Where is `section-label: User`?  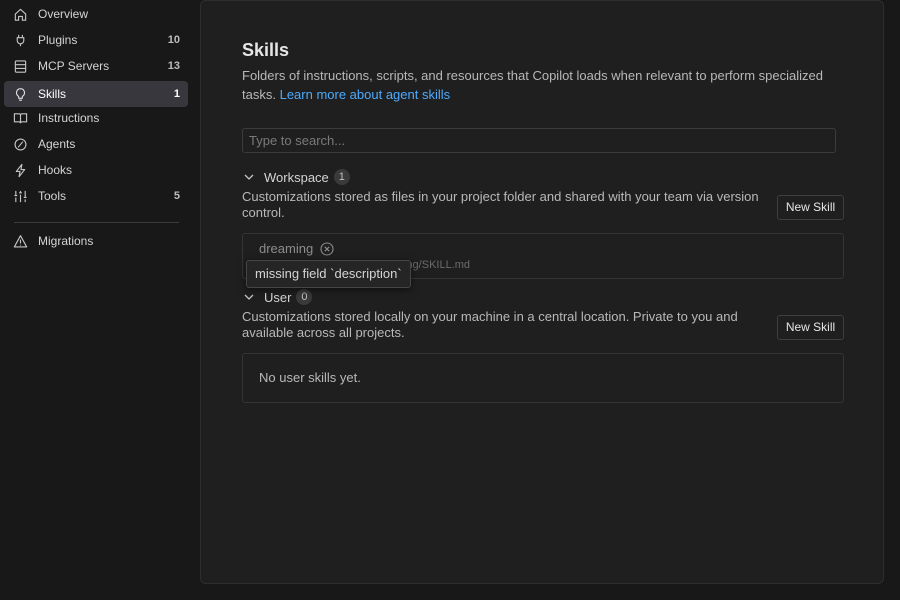 section-label: User is located at coordinates (278, 297).